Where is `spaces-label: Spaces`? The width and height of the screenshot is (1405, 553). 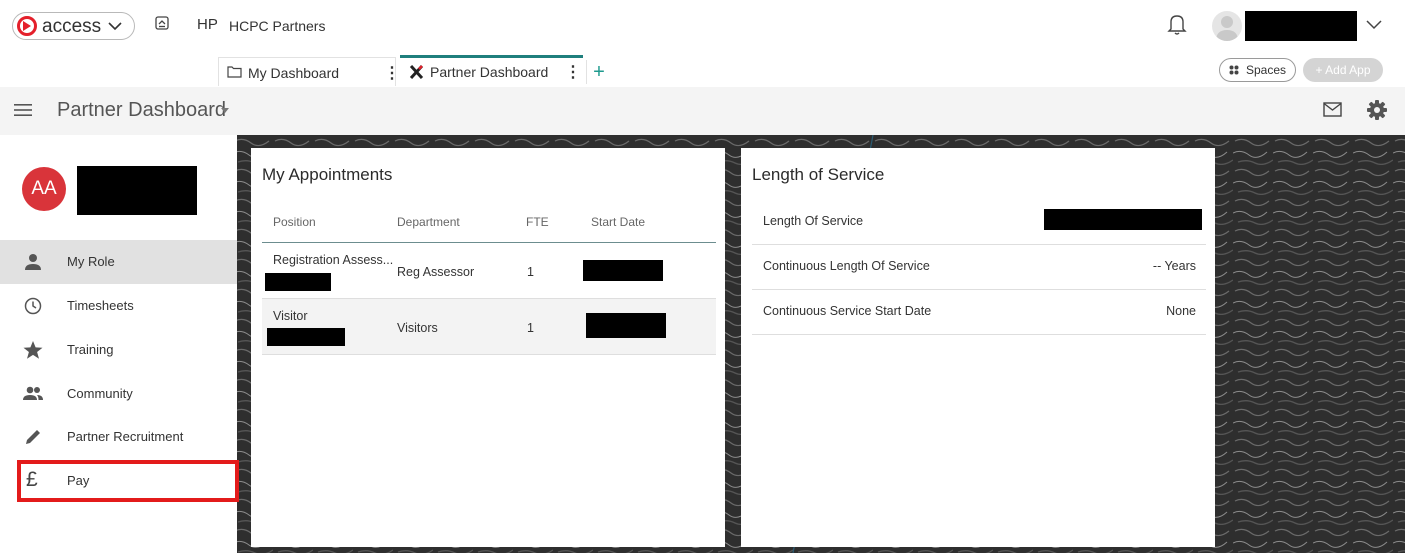
spaces-label: Spaces is located at coordinates (1266, 70).